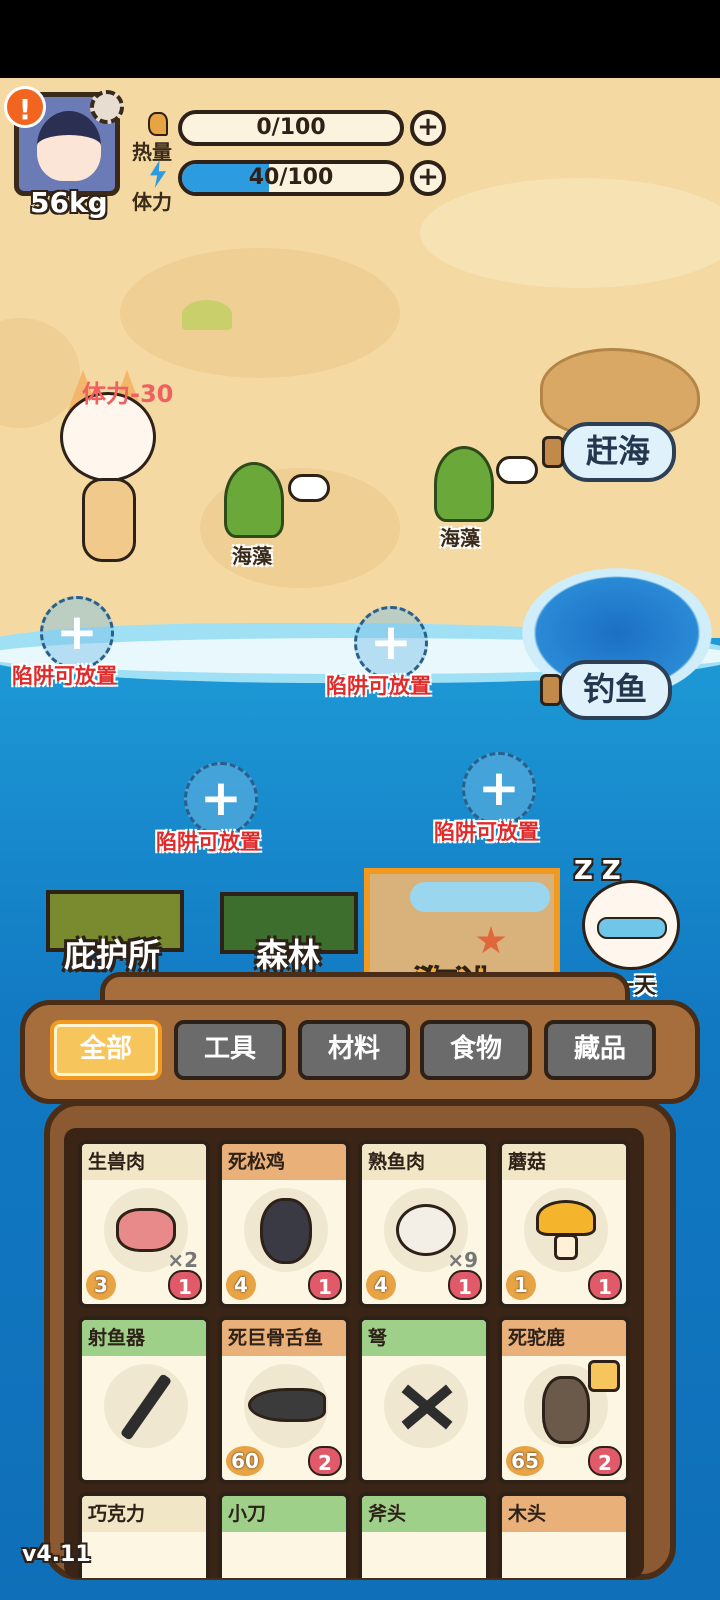  Describe the element at coordinates (566, 1230) in the screenshot. I see `mushroom-icon` at that location.